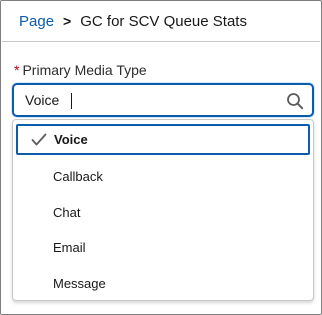 The image size is (322, 315). I want to click on option-label: Email, so click(69, 248).